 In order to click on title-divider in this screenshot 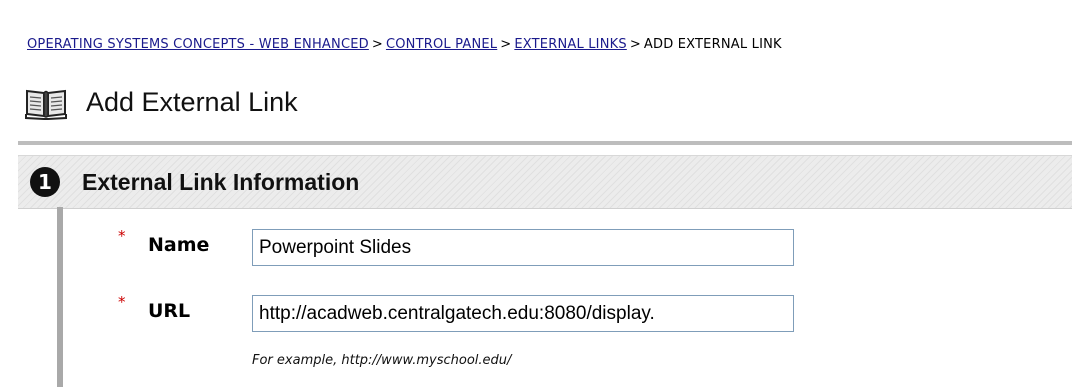, I will do `click(545, 143)`.